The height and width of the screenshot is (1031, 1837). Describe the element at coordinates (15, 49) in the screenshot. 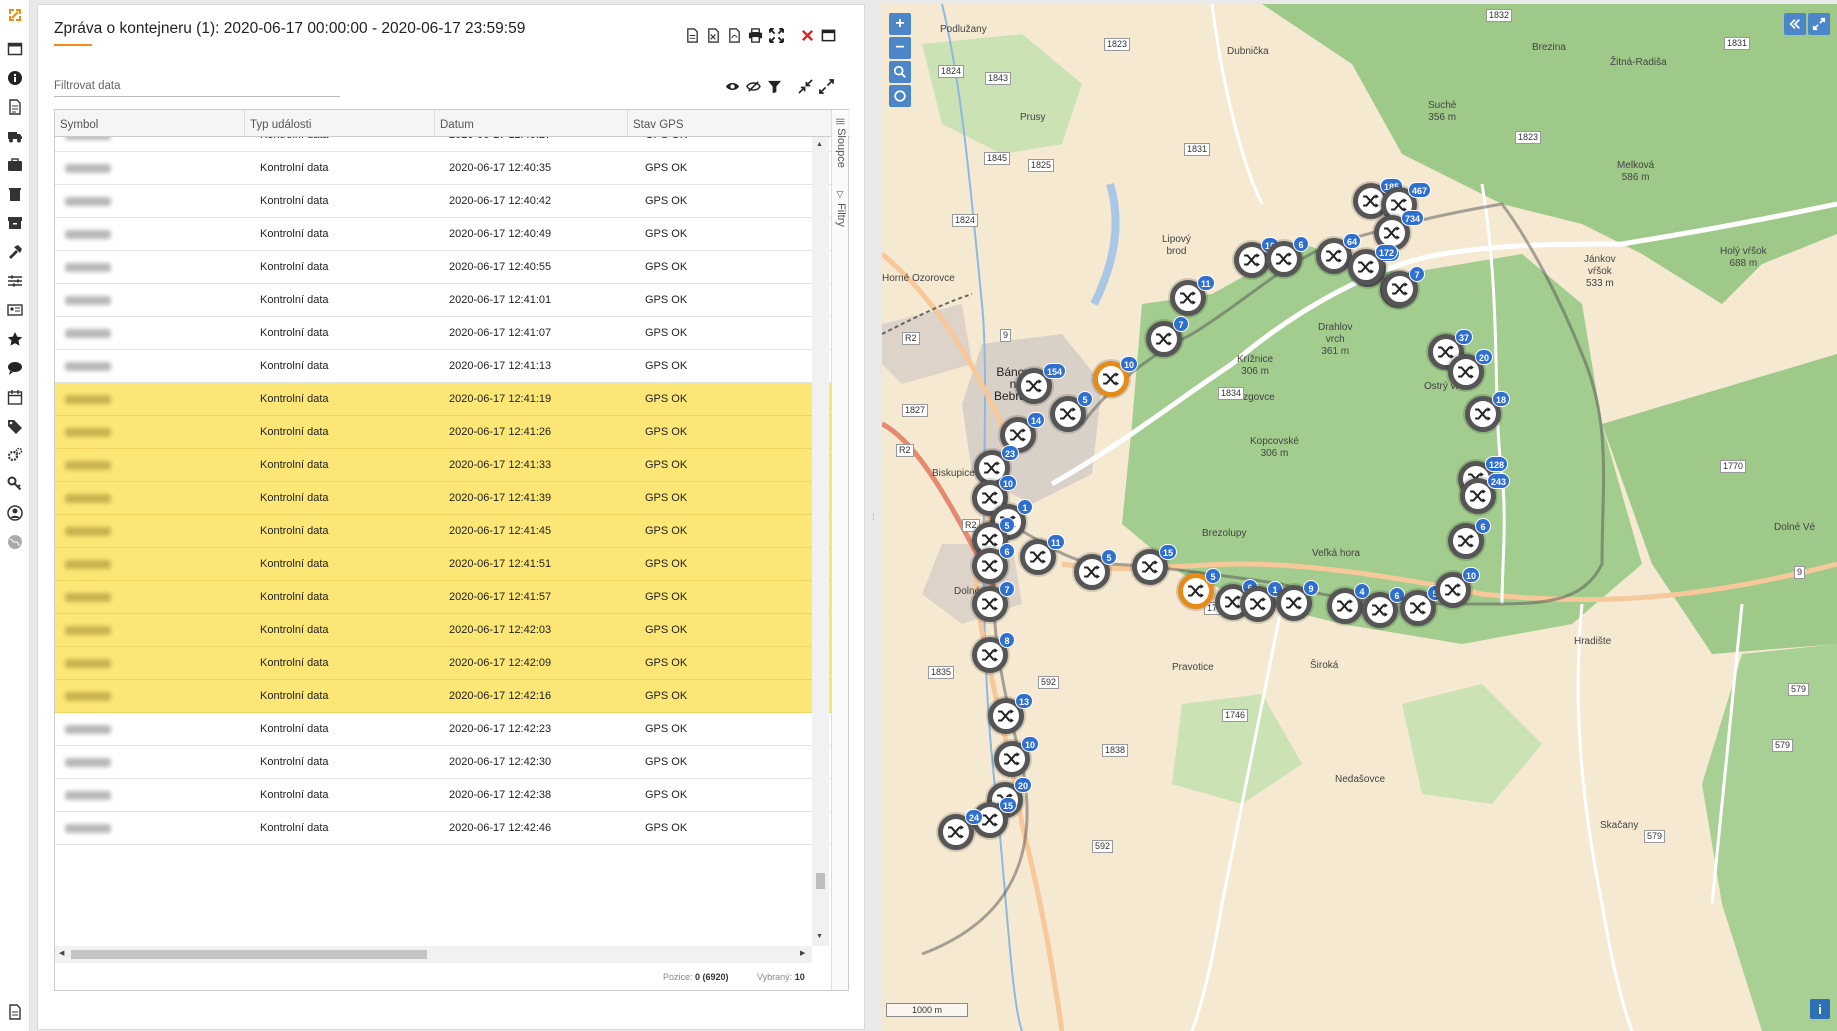

I see `window-icon` at that location.